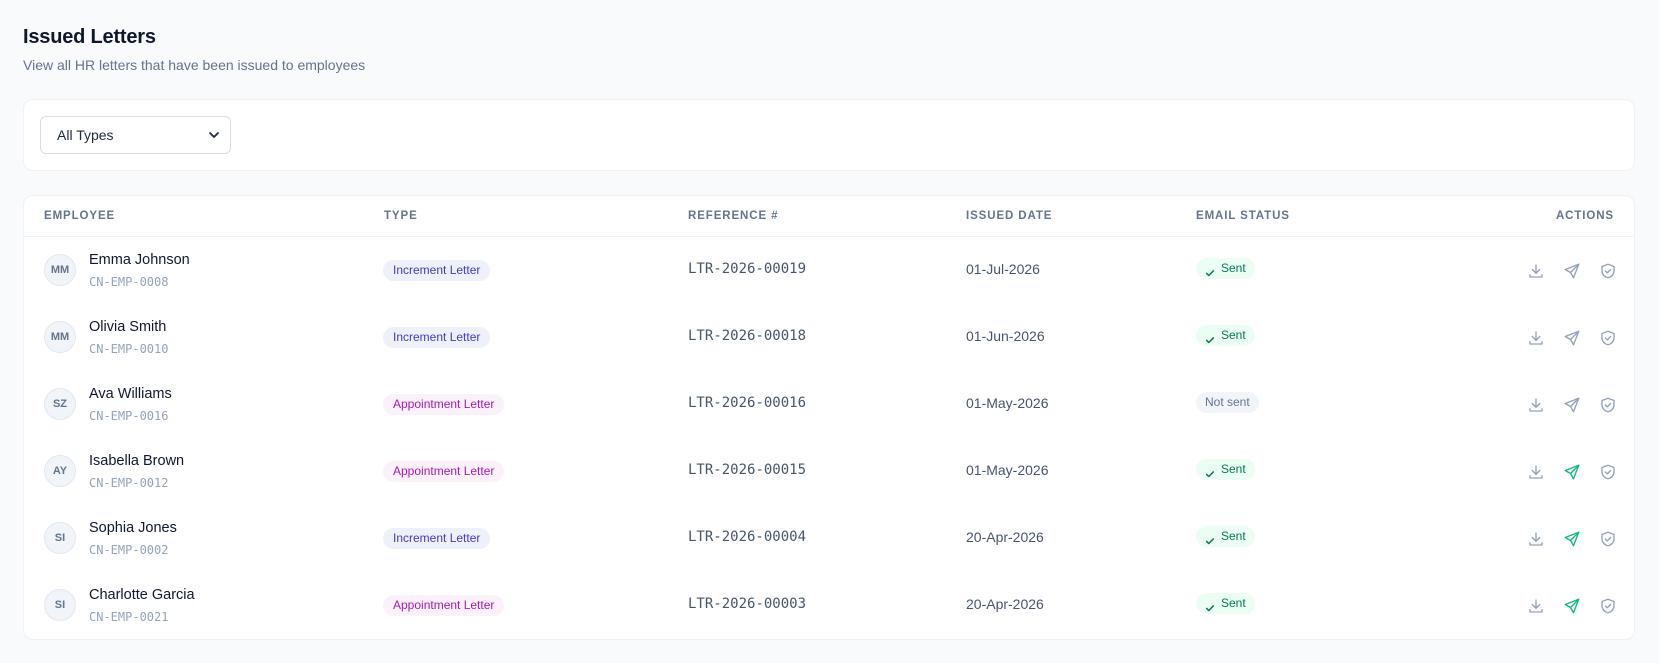 Image resolution: width=1659 pixels, height=663 pixels. I want to click on chevron-down-icon, so click(214, 135).